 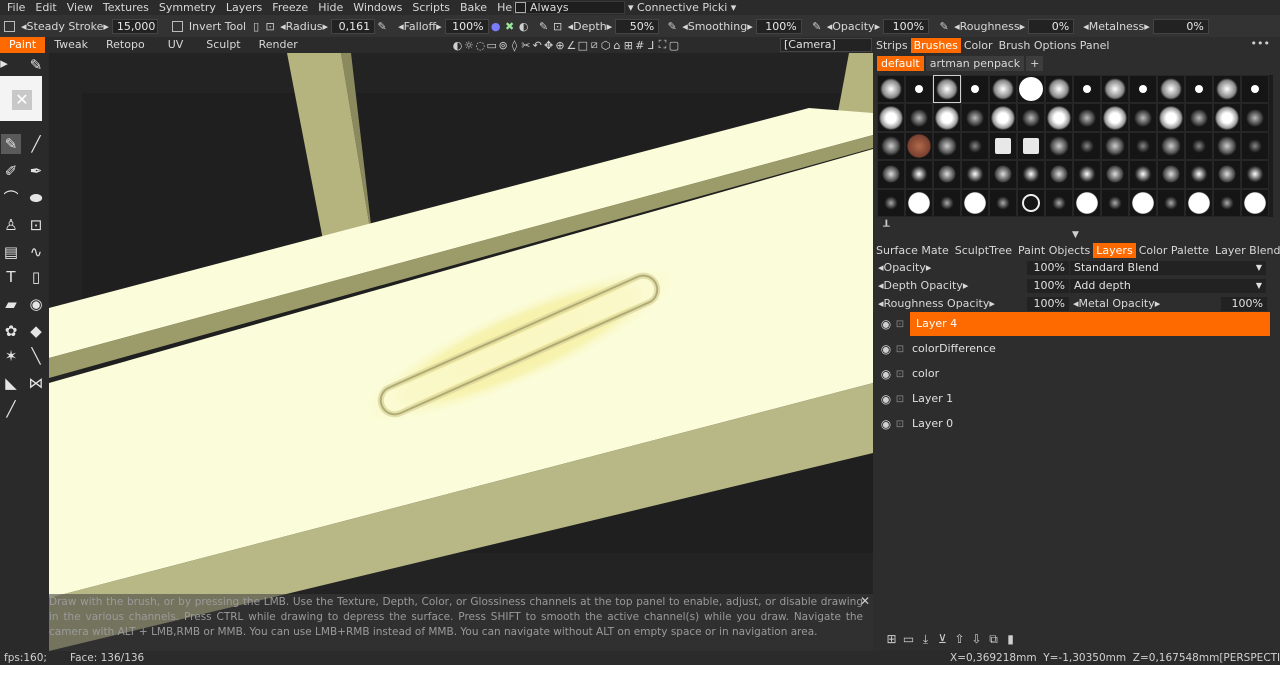 What do you see at coordinates (983, 250) in the screenshot?
I see `tab-sculpt-tree: SculptTree` at bounding box center [983, 250].